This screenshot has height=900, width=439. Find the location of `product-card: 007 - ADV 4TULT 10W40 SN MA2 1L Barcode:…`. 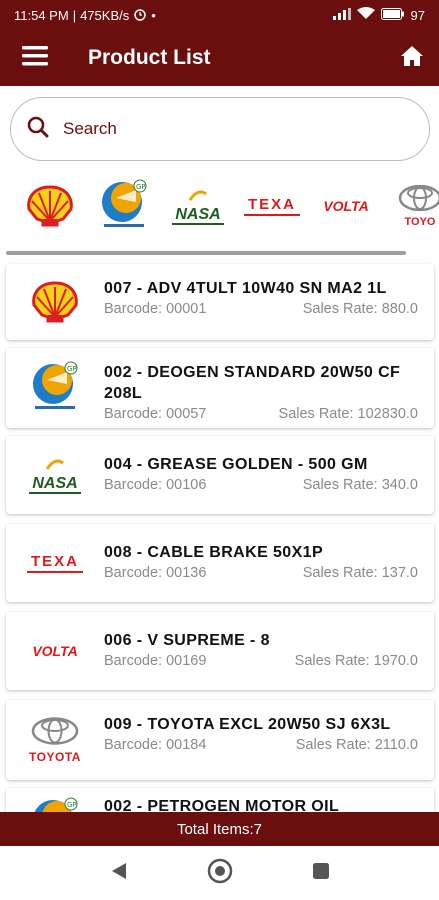

product-card: 007 - ADV 4TULT 10W40 SN MA2 1L Barcode:… is located at coordinates (220, 302).